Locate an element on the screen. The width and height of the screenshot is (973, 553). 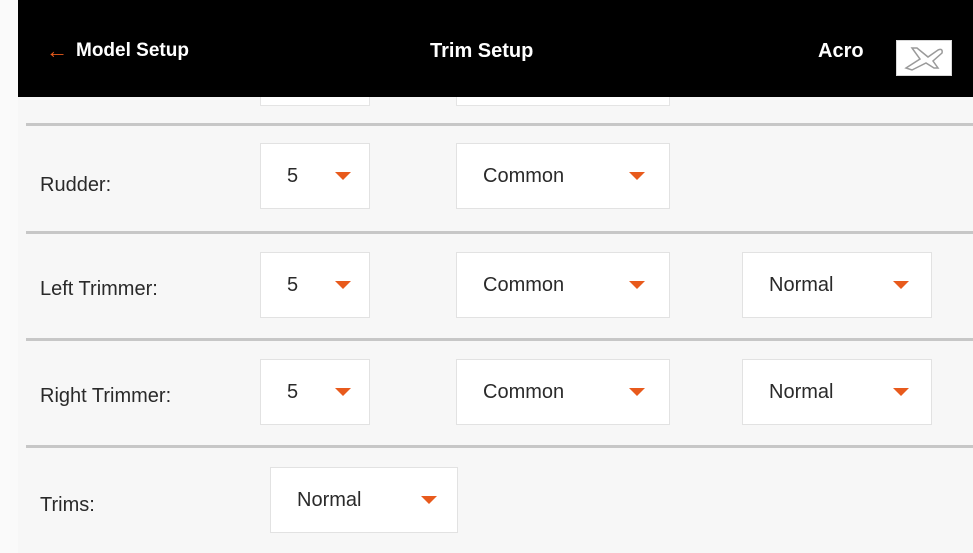
right-trimmer-step-dropdown: 5 is located at coordinates (315, 392).